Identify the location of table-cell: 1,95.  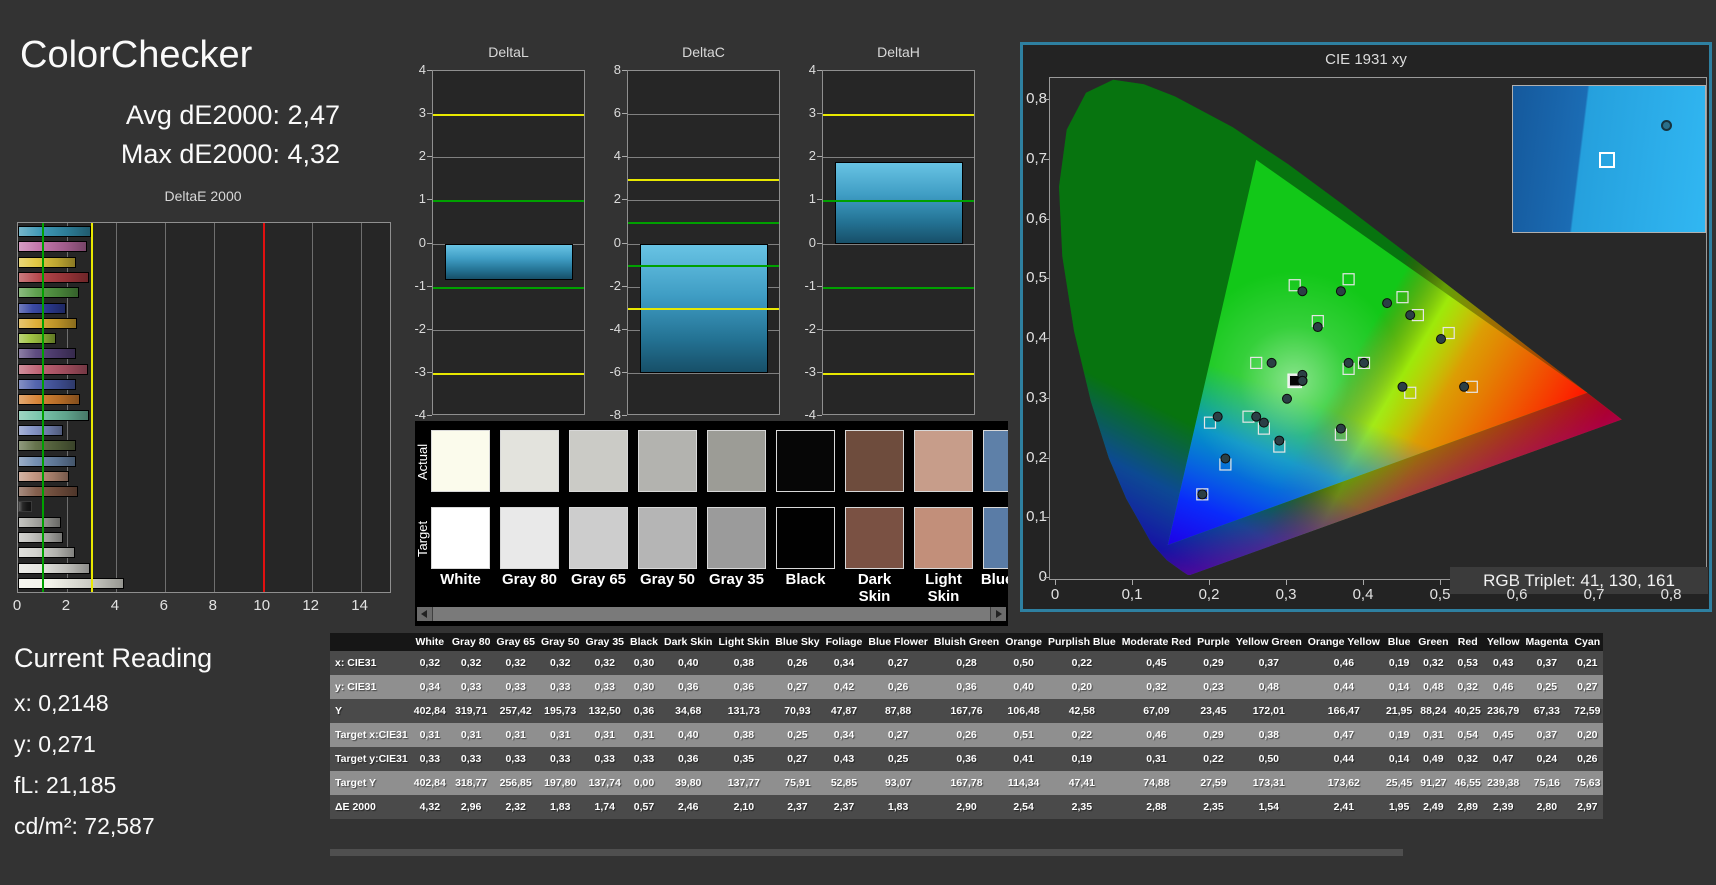
(1399, 807).